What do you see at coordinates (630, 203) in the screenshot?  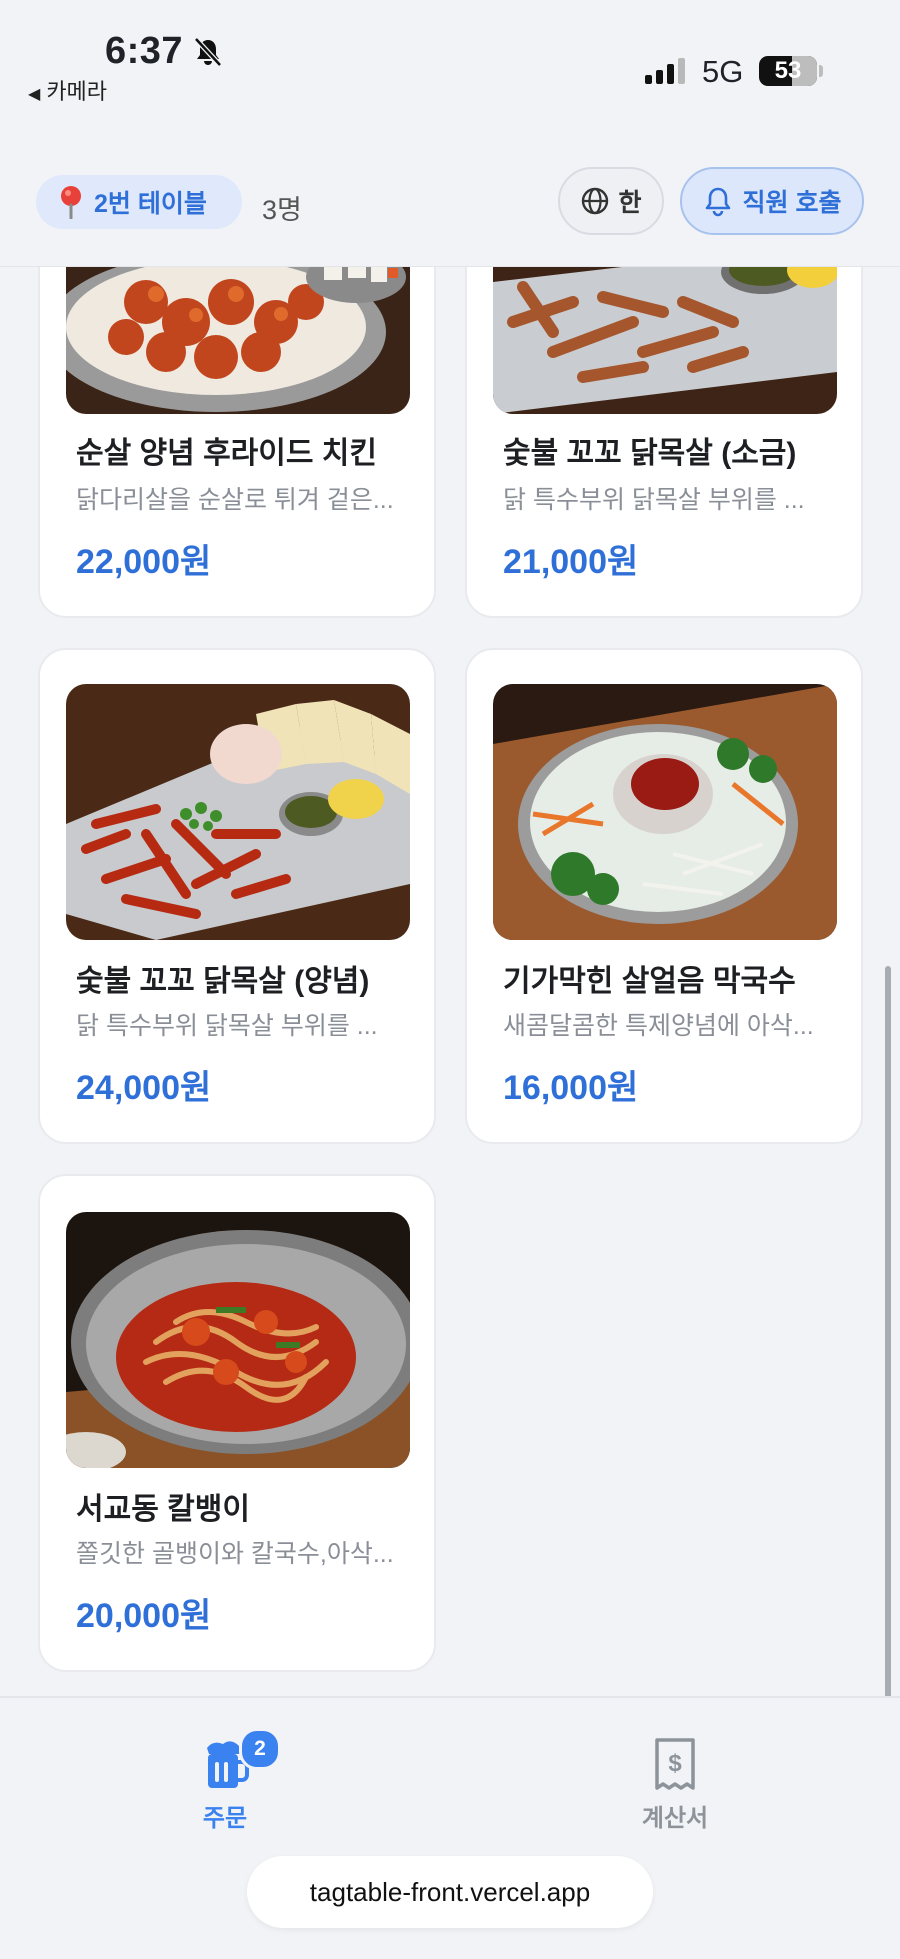 I see `language-label: 한` at bounding box center [630, 203].